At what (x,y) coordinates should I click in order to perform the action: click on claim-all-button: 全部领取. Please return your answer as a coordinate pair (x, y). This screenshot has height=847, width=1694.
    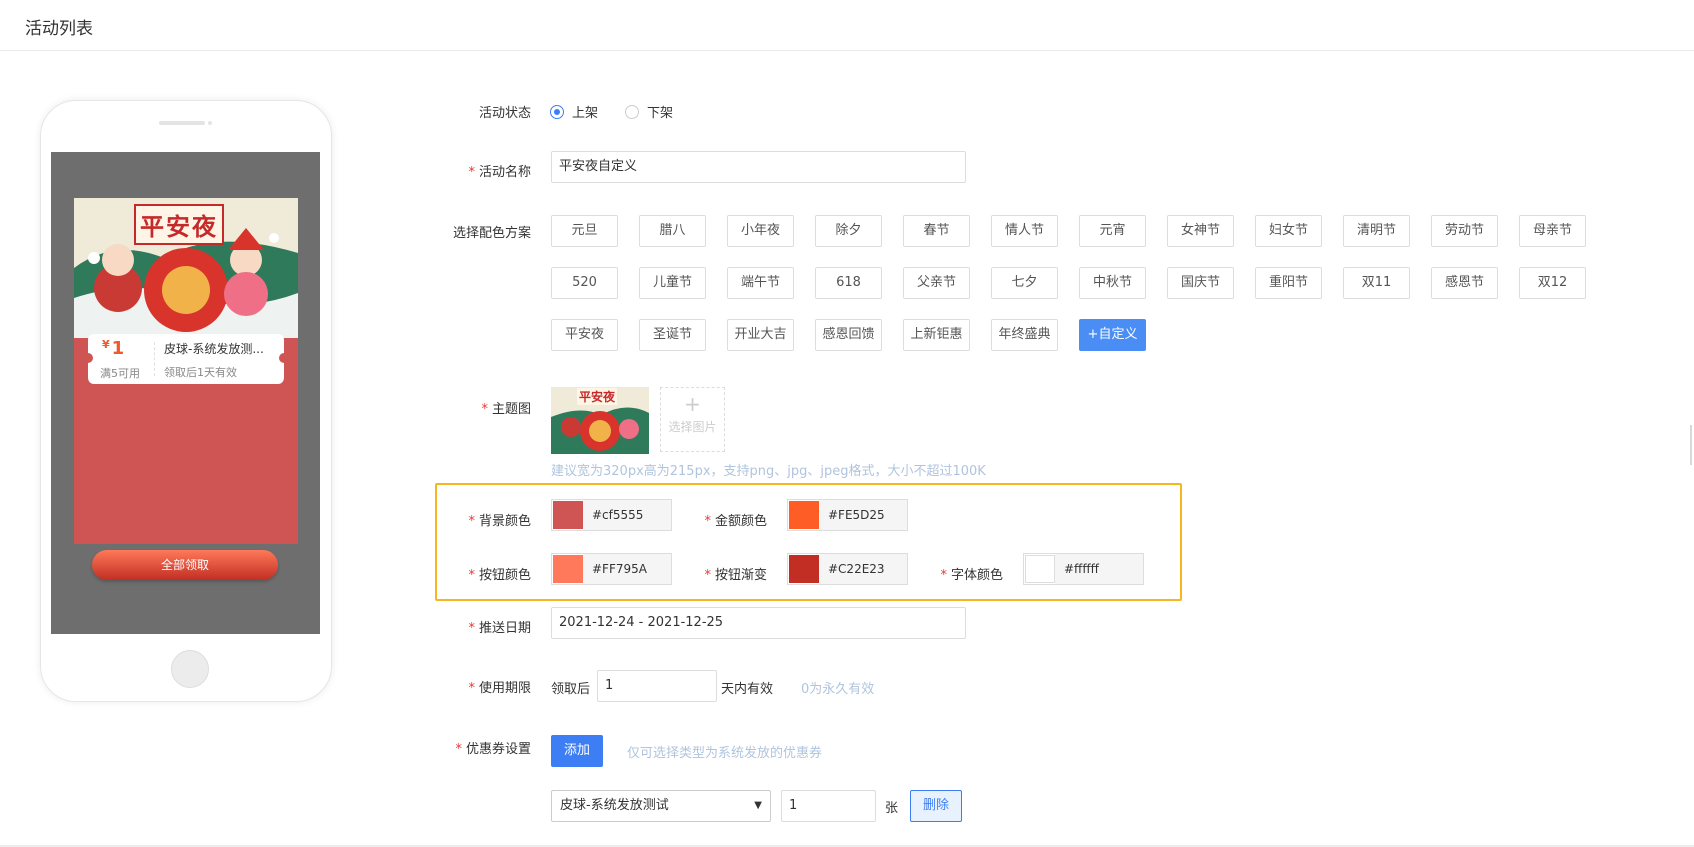
    Looking at the image, I should click on (185, 565).